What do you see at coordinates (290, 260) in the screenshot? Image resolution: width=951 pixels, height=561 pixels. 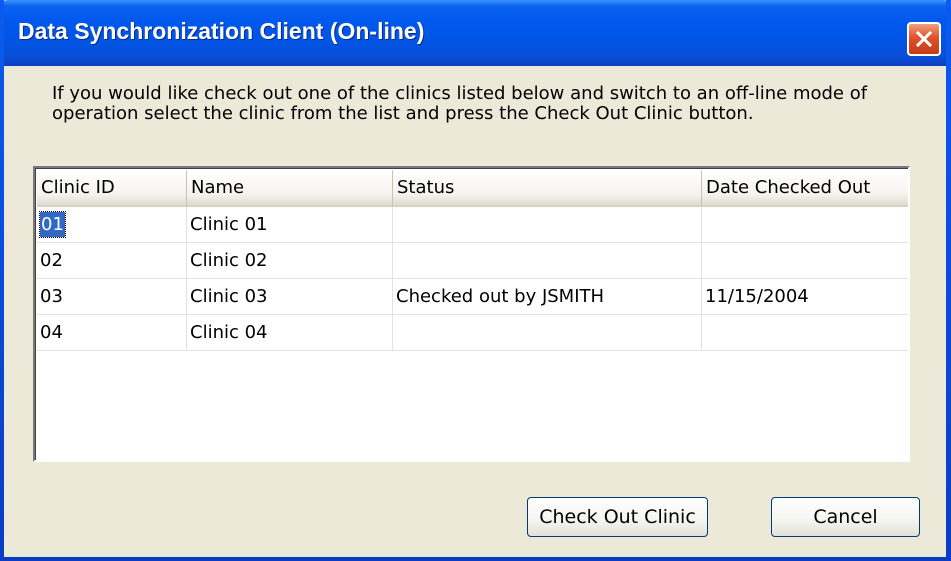 I see `cell-name: Clinic 02` at bounding box center [290, 260].